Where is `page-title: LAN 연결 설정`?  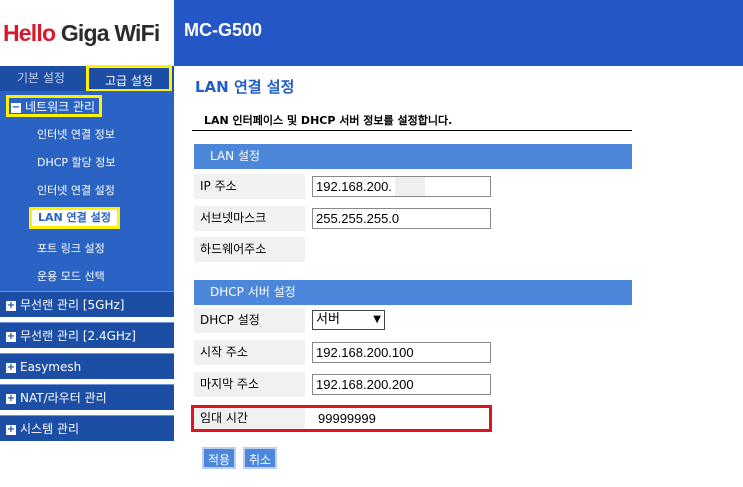
page-title: LAN 연결 설정 is located at coordinates (245, 87).